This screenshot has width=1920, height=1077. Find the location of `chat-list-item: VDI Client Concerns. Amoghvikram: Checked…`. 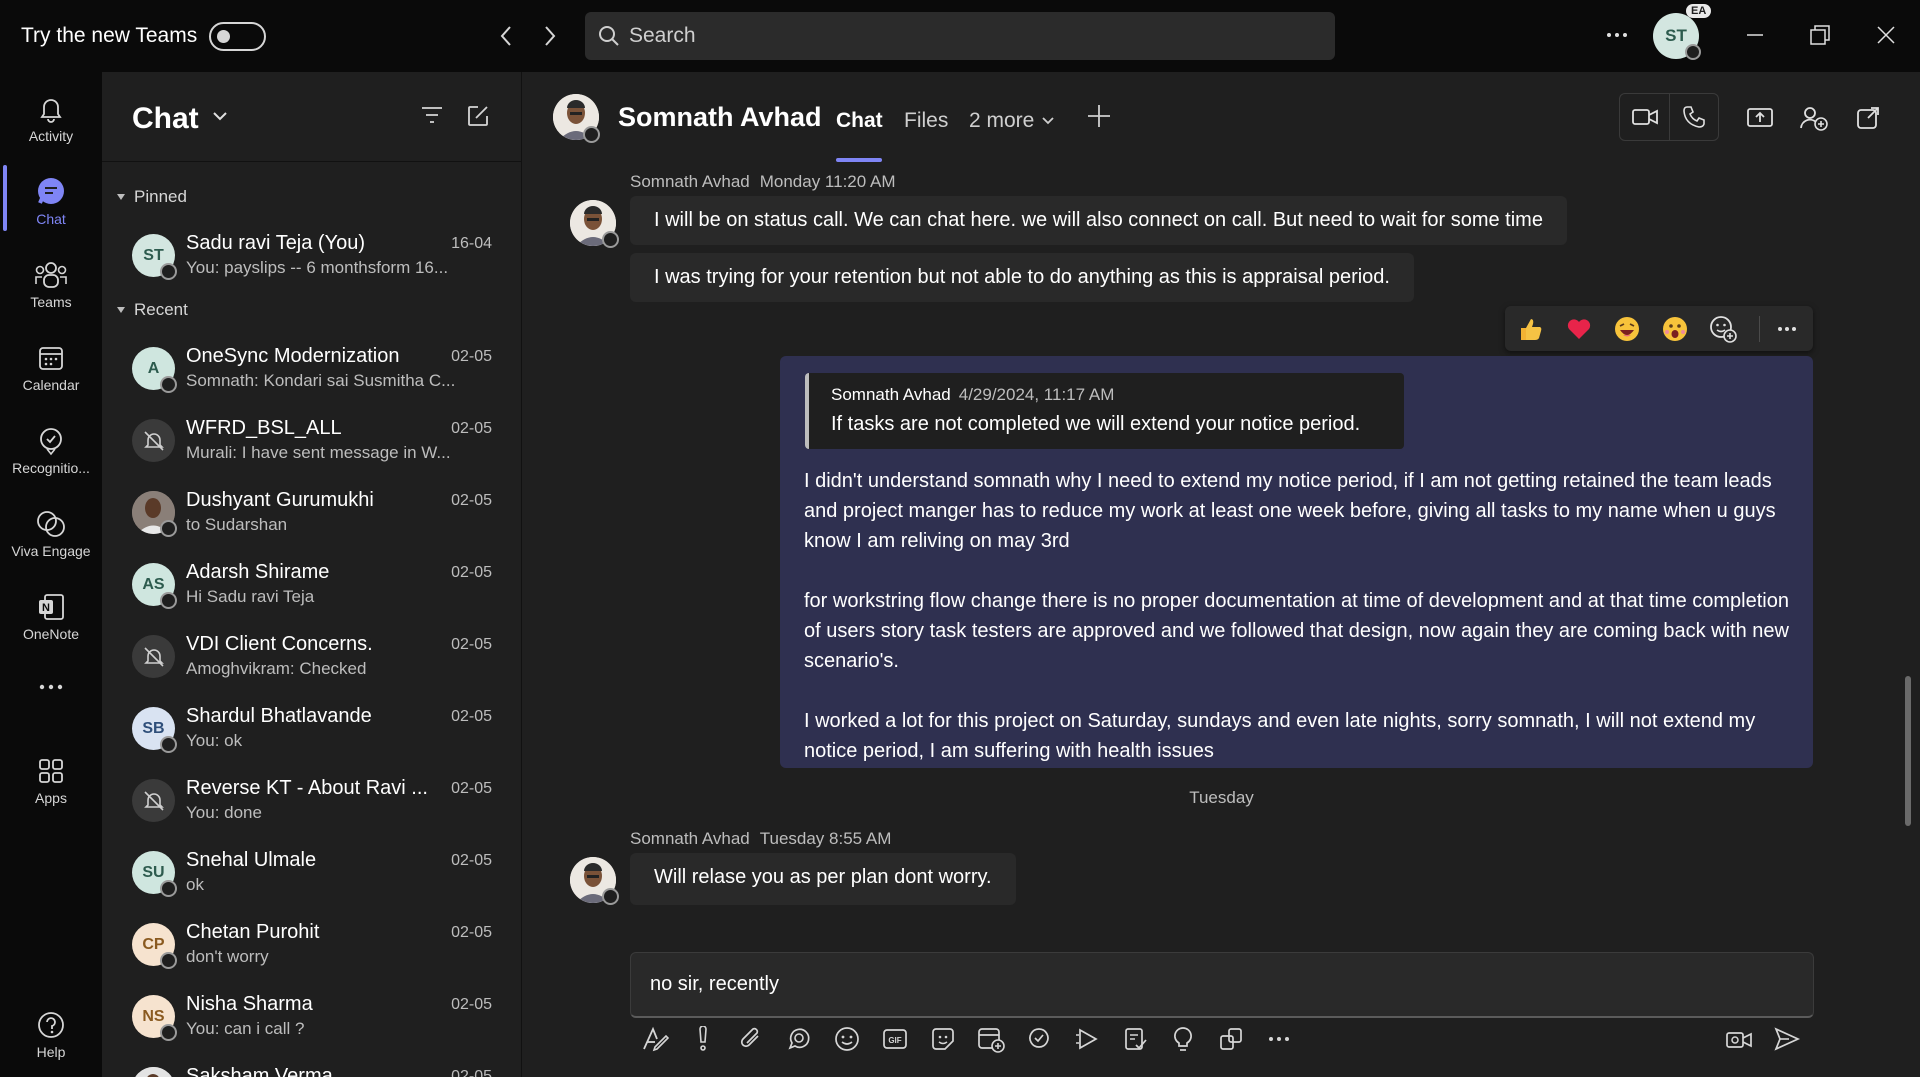

chat-list-item: VDI Client Concerns. Amoghvikram: Checked… is located at coordinates (311, 657).